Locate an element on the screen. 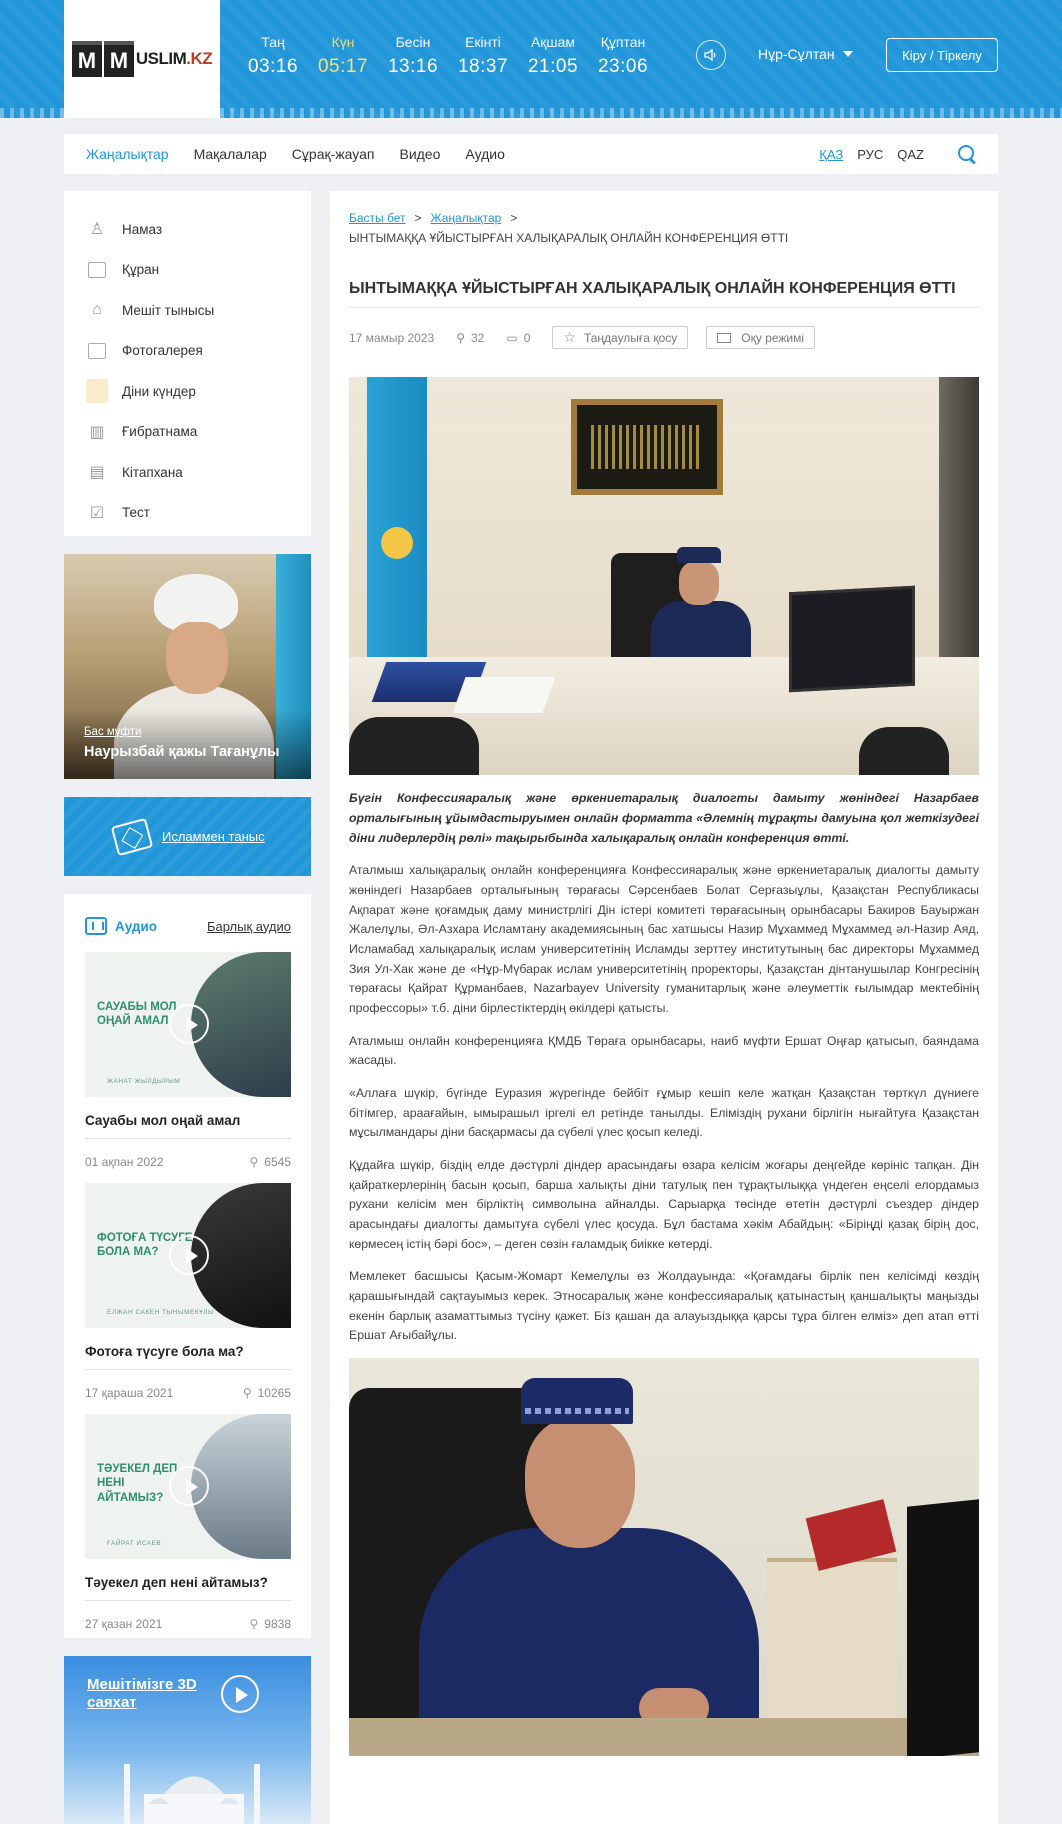 The height and width of the screenshot is (1824, 1062). chevron-down-icon is located at coordinates (847, 54).